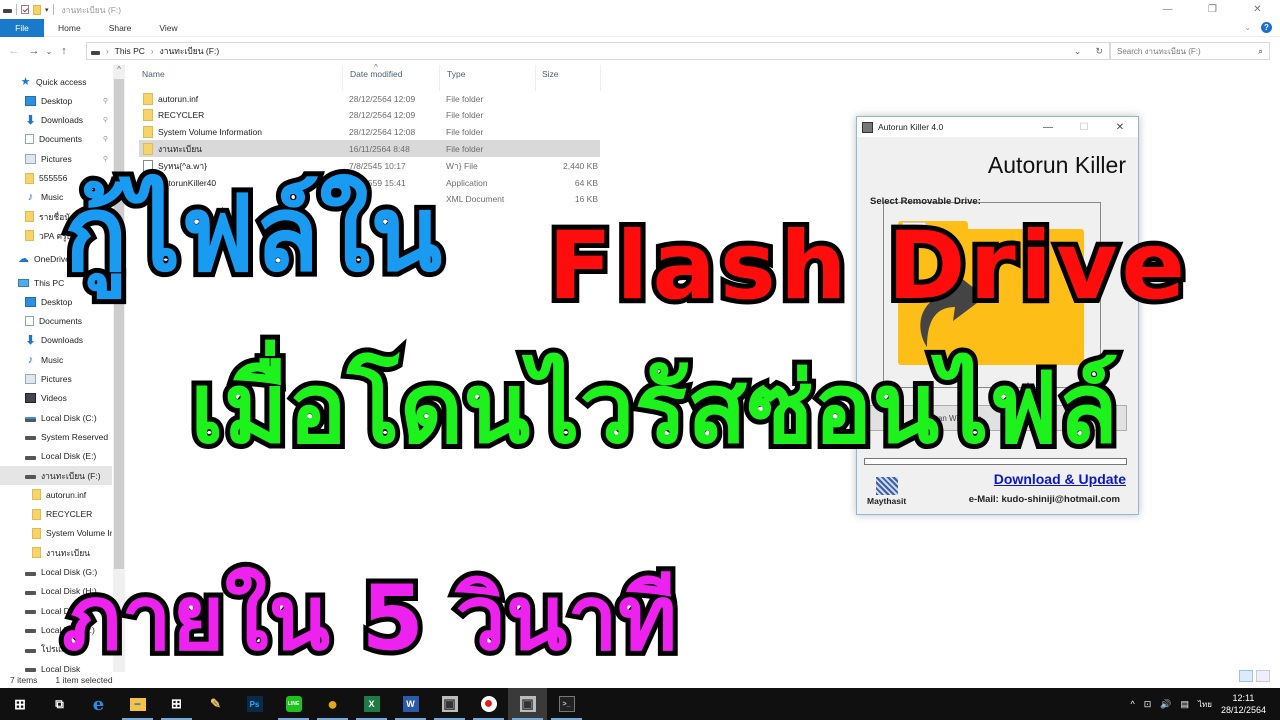 The height and width of the screenshot is (720, 1280). I want to click on tab-home: Home, so click(69, 28).